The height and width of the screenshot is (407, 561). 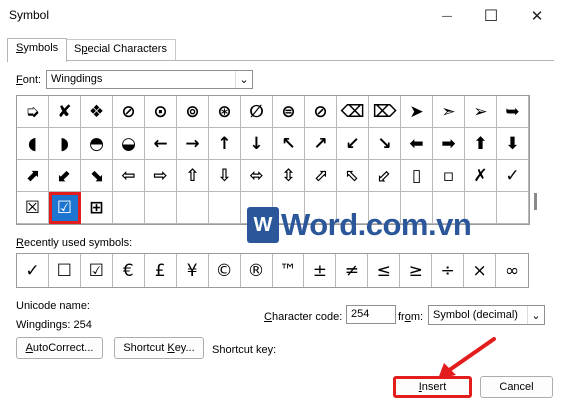 I want to click on symbol-cell: ▯, so click(x=417, y=176).